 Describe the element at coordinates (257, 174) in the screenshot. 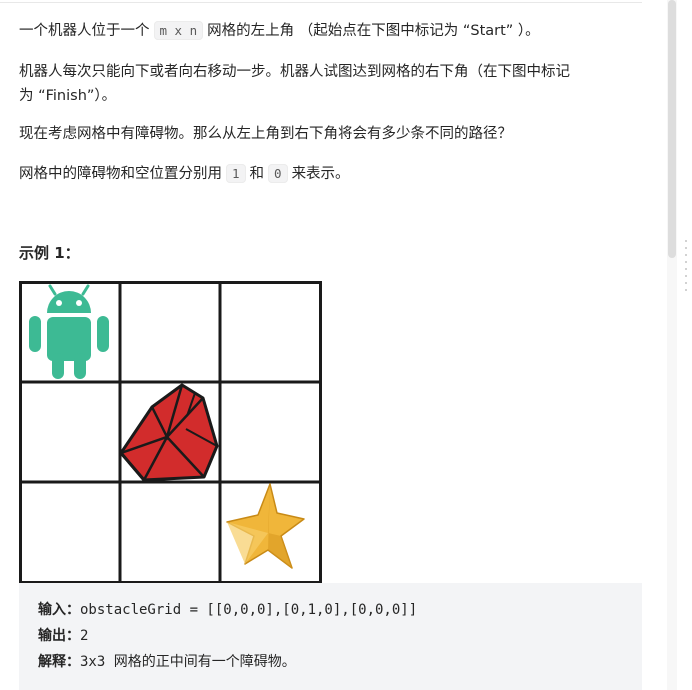

I see `text: 和` at that location.